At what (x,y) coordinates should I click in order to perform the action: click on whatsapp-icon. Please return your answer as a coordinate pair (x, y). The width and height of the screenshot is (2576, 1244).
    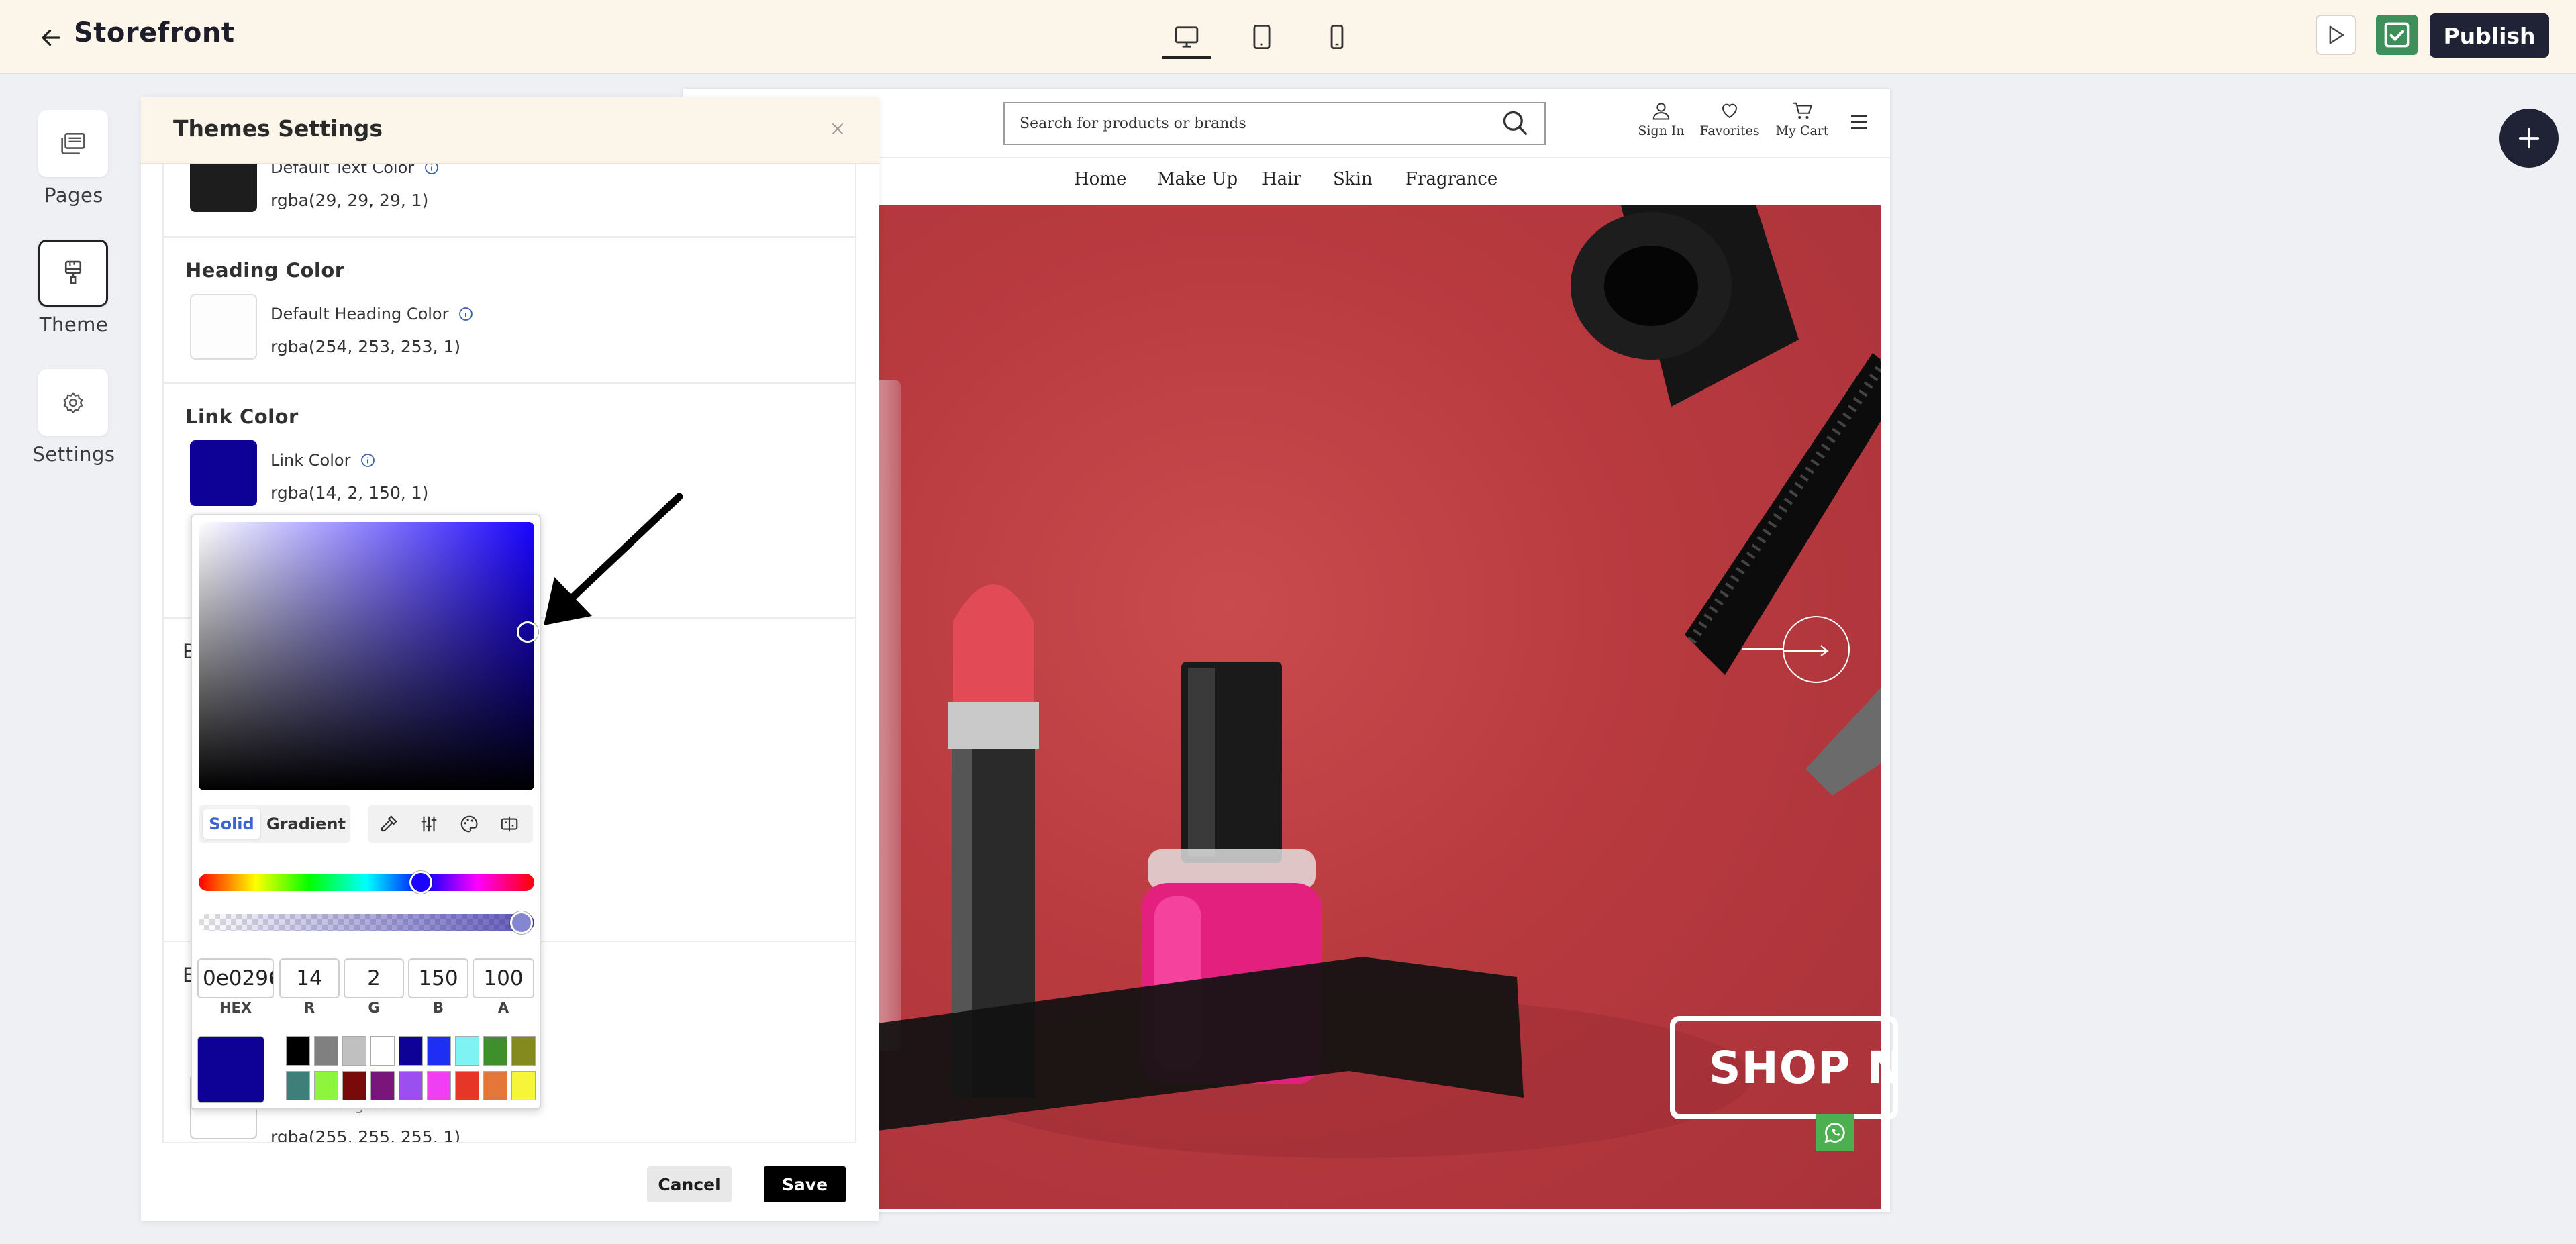
    Looking at the image, I should click on (1834, 1133).